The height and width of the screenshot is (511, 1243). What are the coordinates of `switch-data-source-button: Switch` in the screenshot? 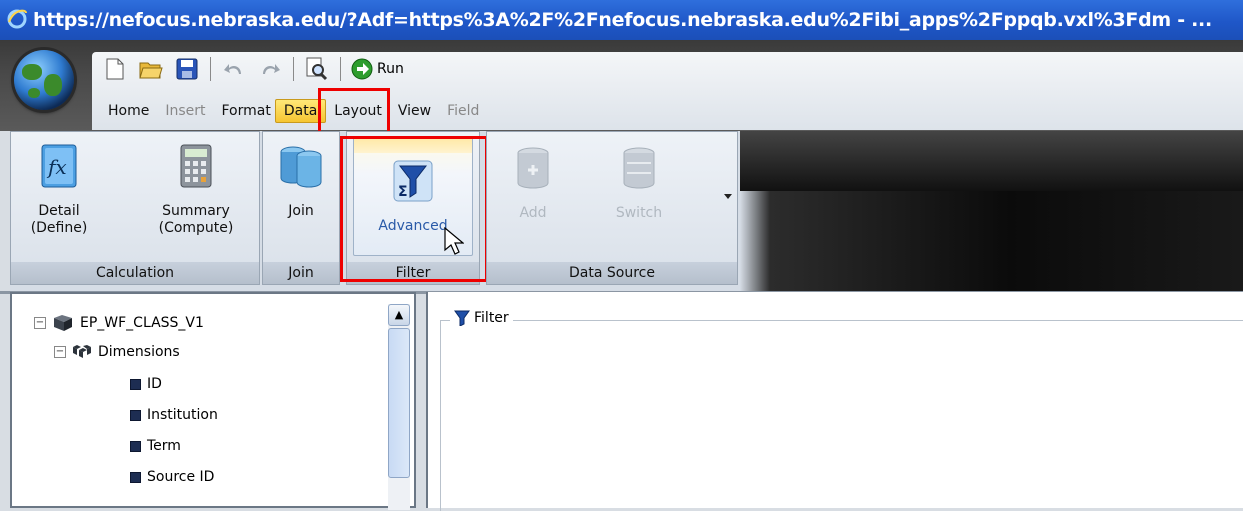 It's located at (639, 184).